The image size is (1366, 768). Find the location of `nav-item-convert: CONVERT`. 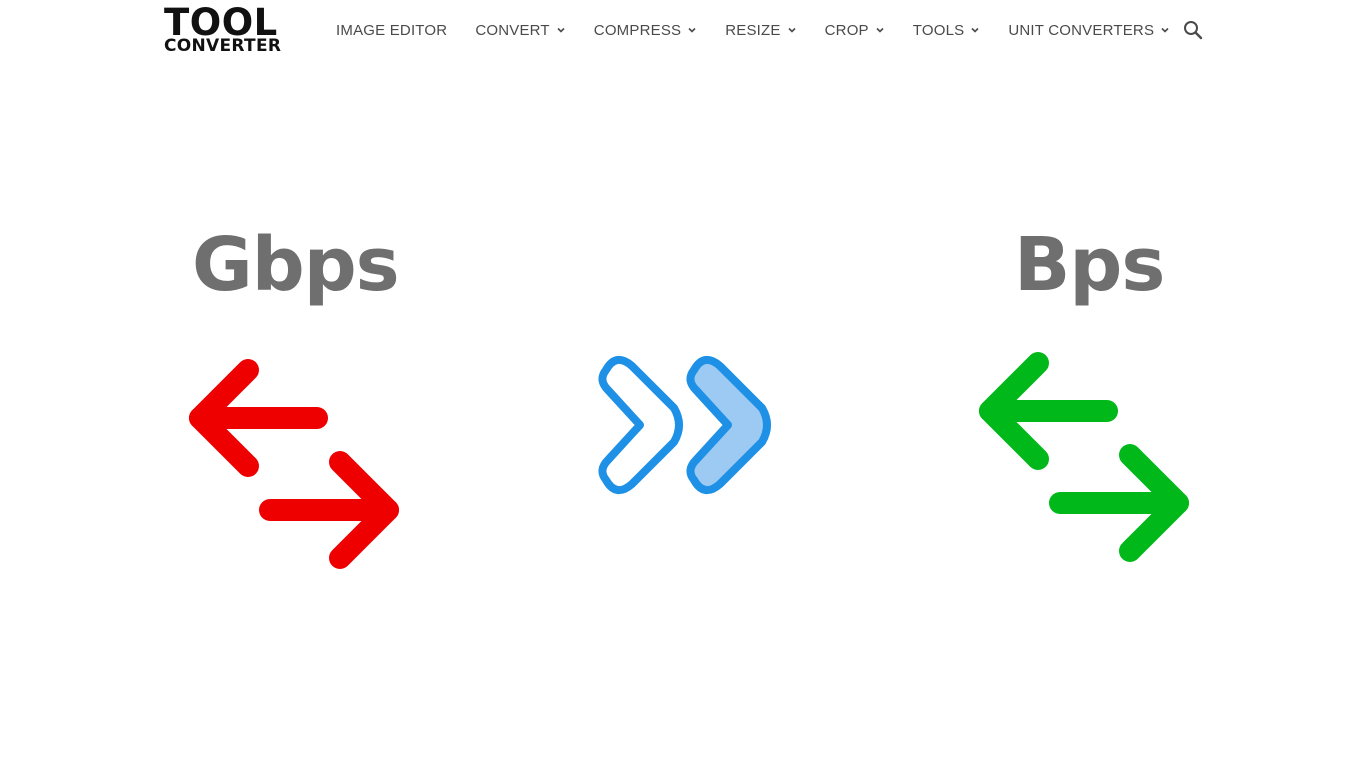

nav-item-convert: CONVERT is located at coordinates (520, 30).